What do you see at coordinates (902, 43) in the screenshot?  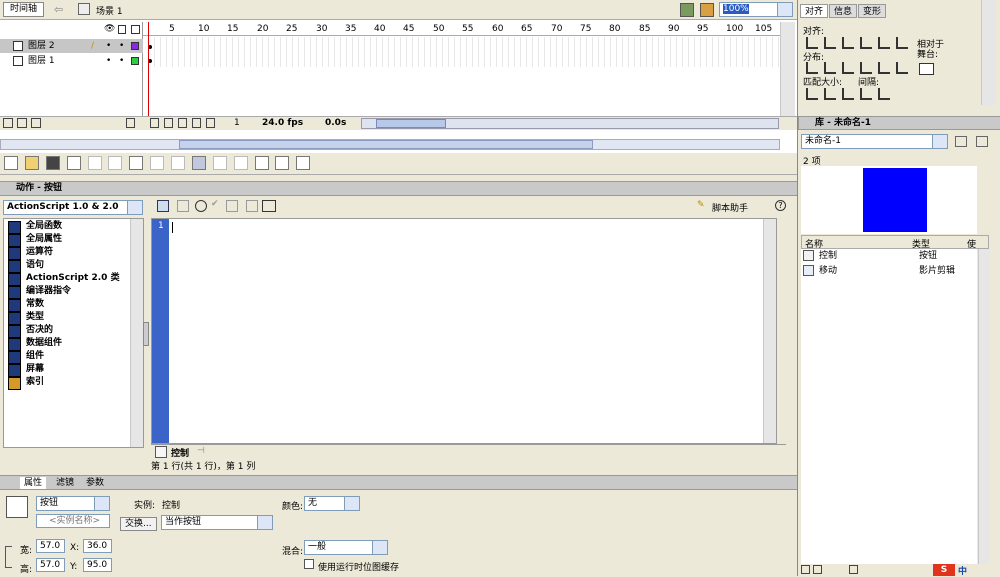 I see `align-bottom-icon` at bounding box center [902, 43].